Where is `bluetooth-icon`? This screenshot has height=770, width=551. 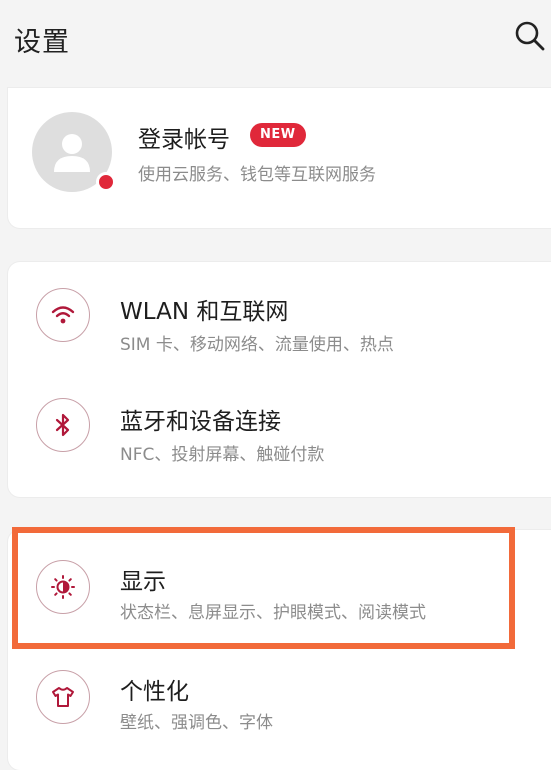 bluetooth-icon is located at coordinates (63, 425).